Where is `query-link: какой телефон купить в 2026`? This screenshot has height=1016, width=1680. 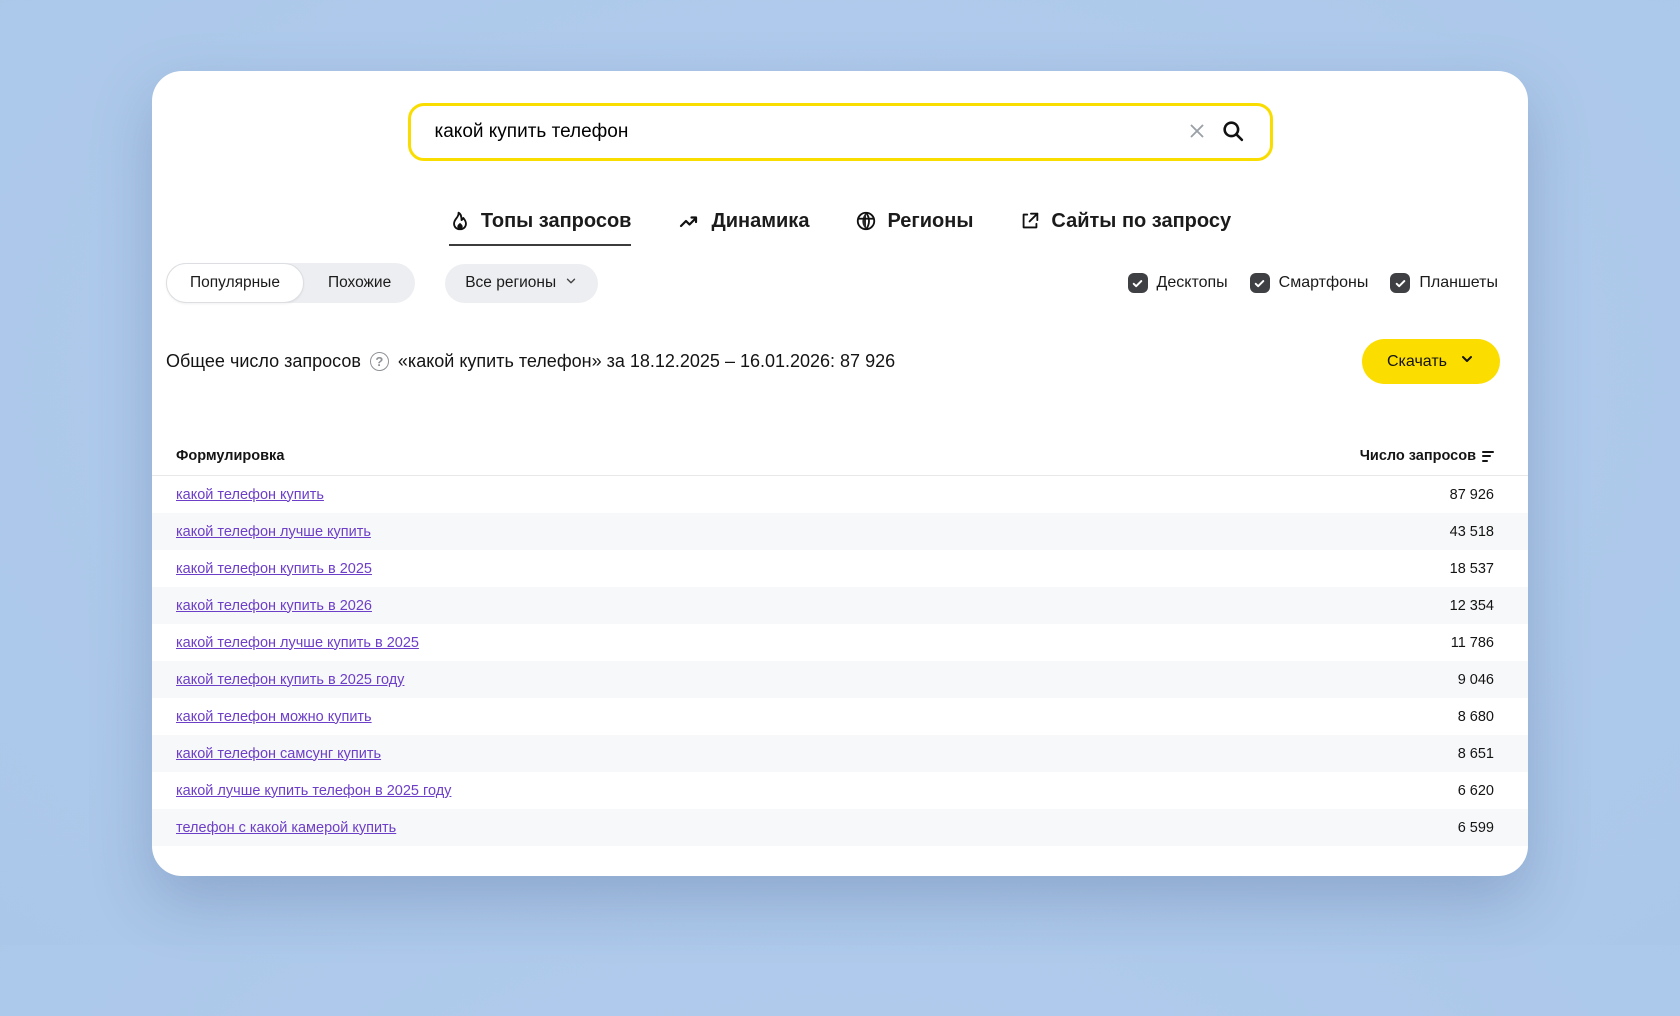
query-link: какой телефон купить в 2026 is located at coordinates (274, 606).